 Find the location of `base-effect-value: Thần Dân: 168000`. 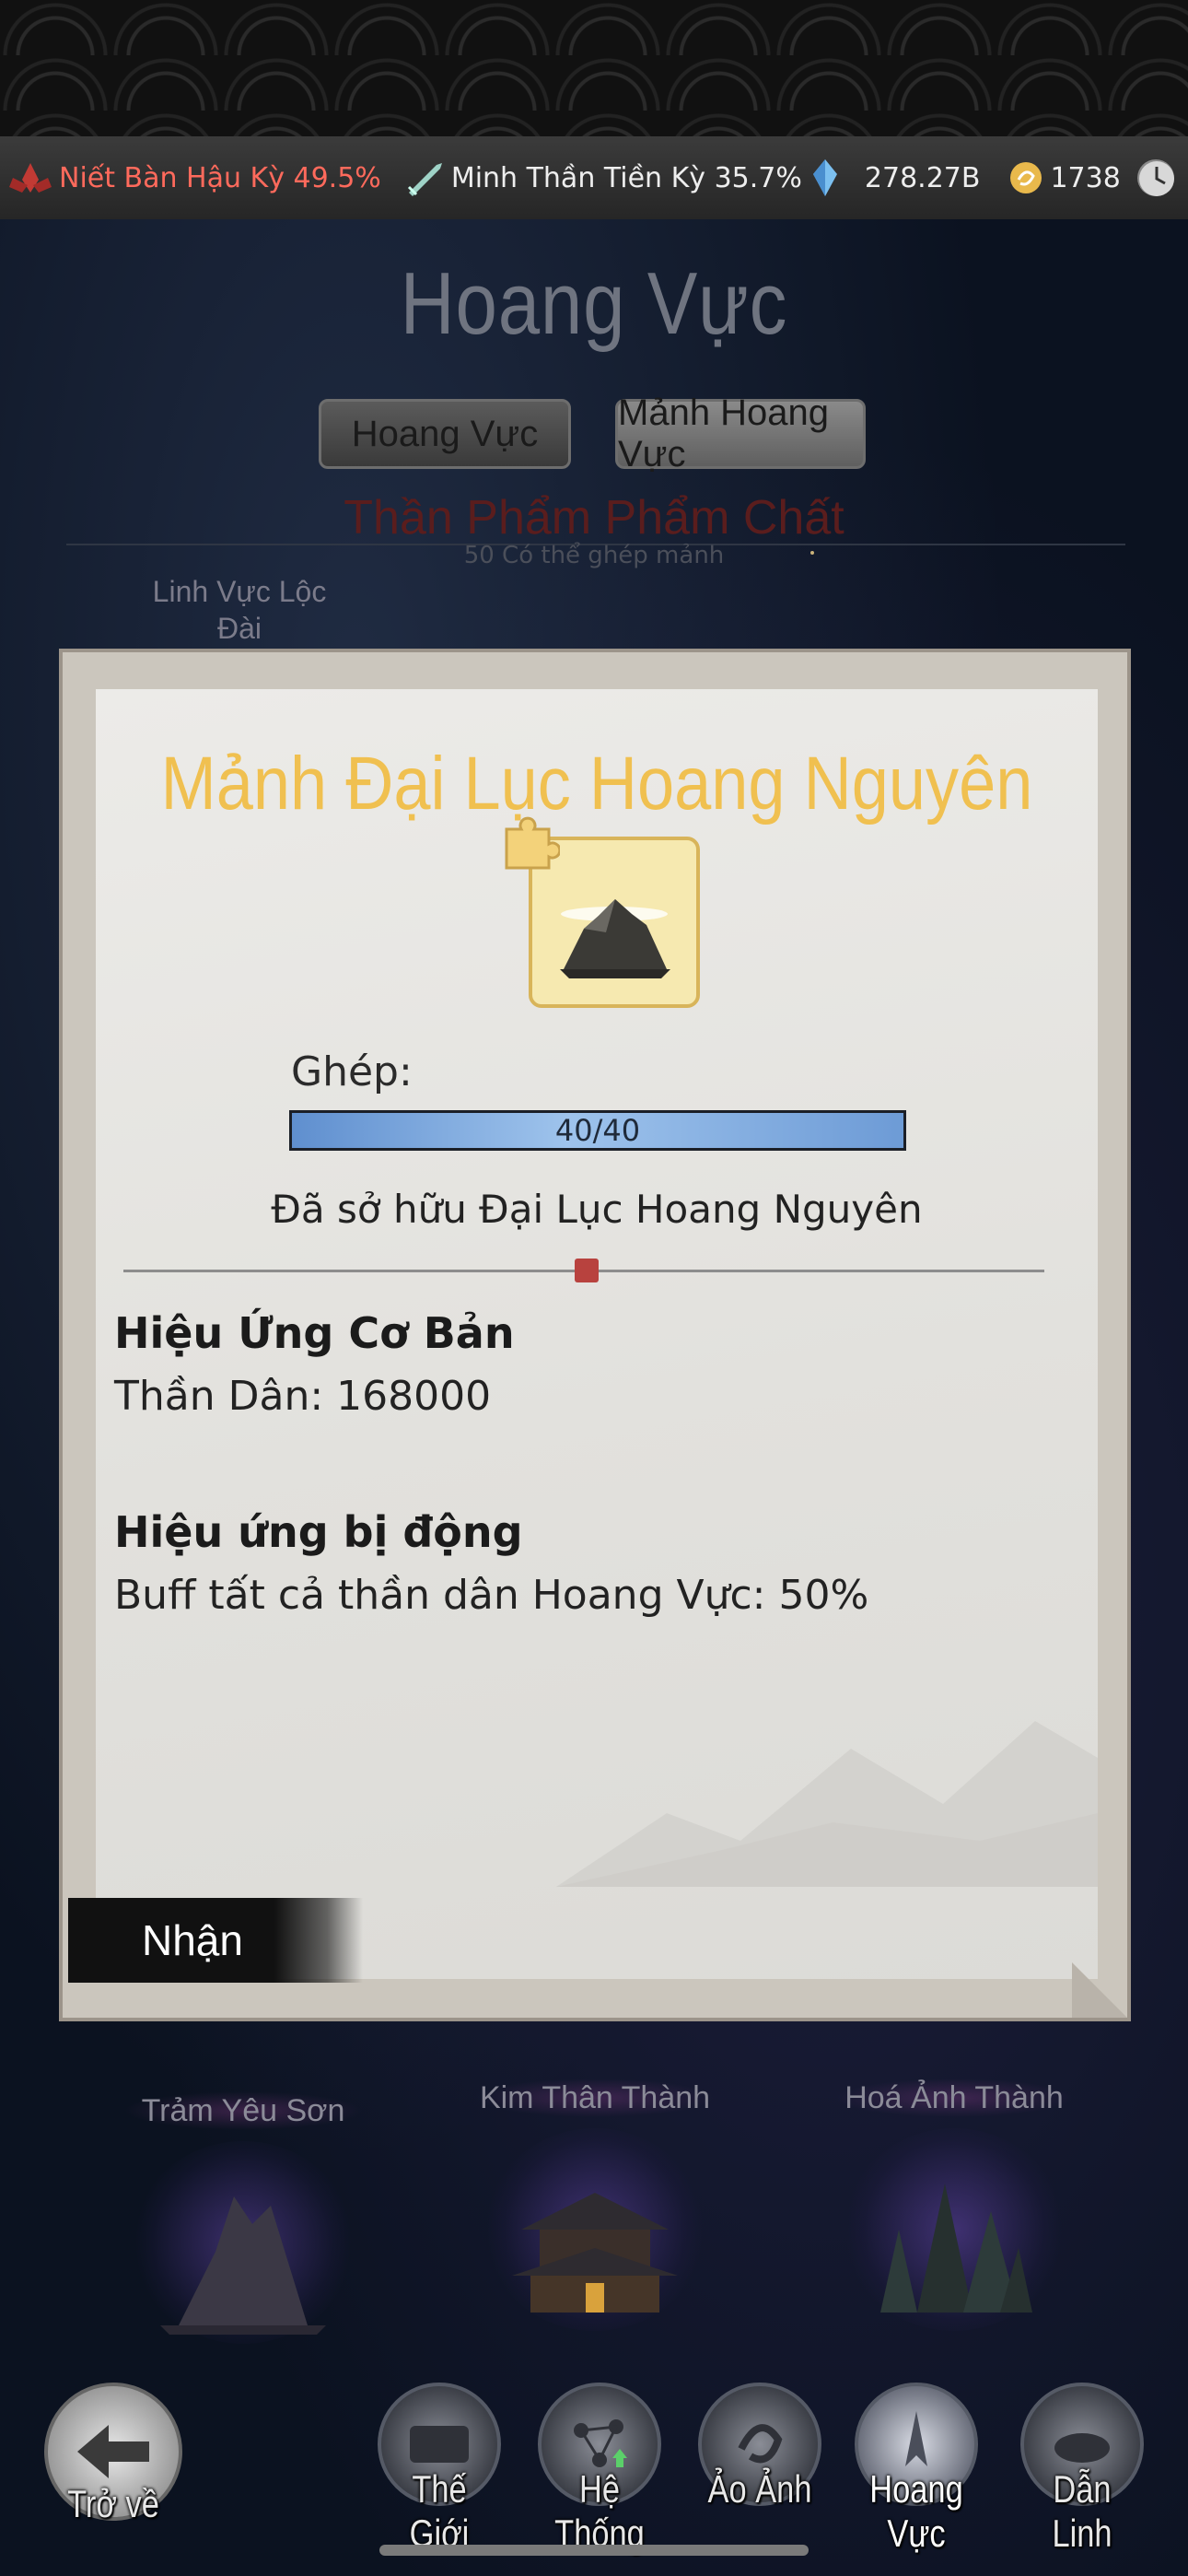

base-effect-value: Thần Dân: 168000 is located at coordinates (303, 1396).